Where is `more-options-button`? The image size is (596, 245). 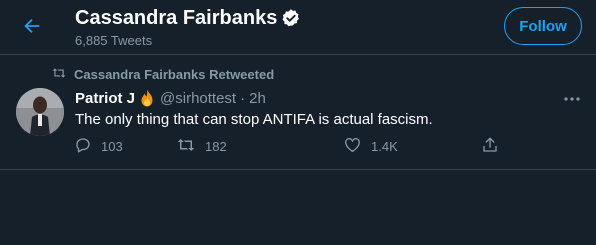 more-options-button is located at coordinates (572, 98).